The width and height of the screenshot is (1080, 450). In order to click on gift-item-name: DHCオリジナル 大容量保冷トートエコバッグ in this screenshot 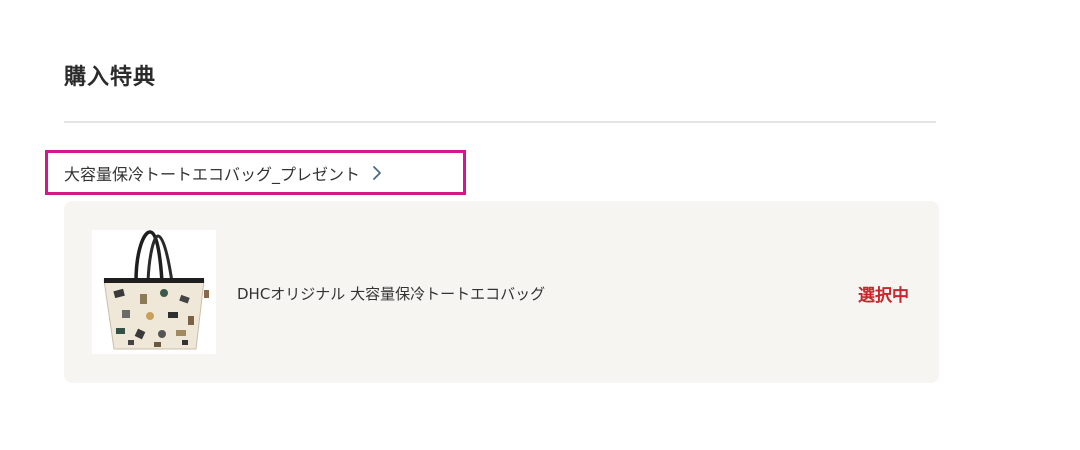, I will do `click(391, 294)`.